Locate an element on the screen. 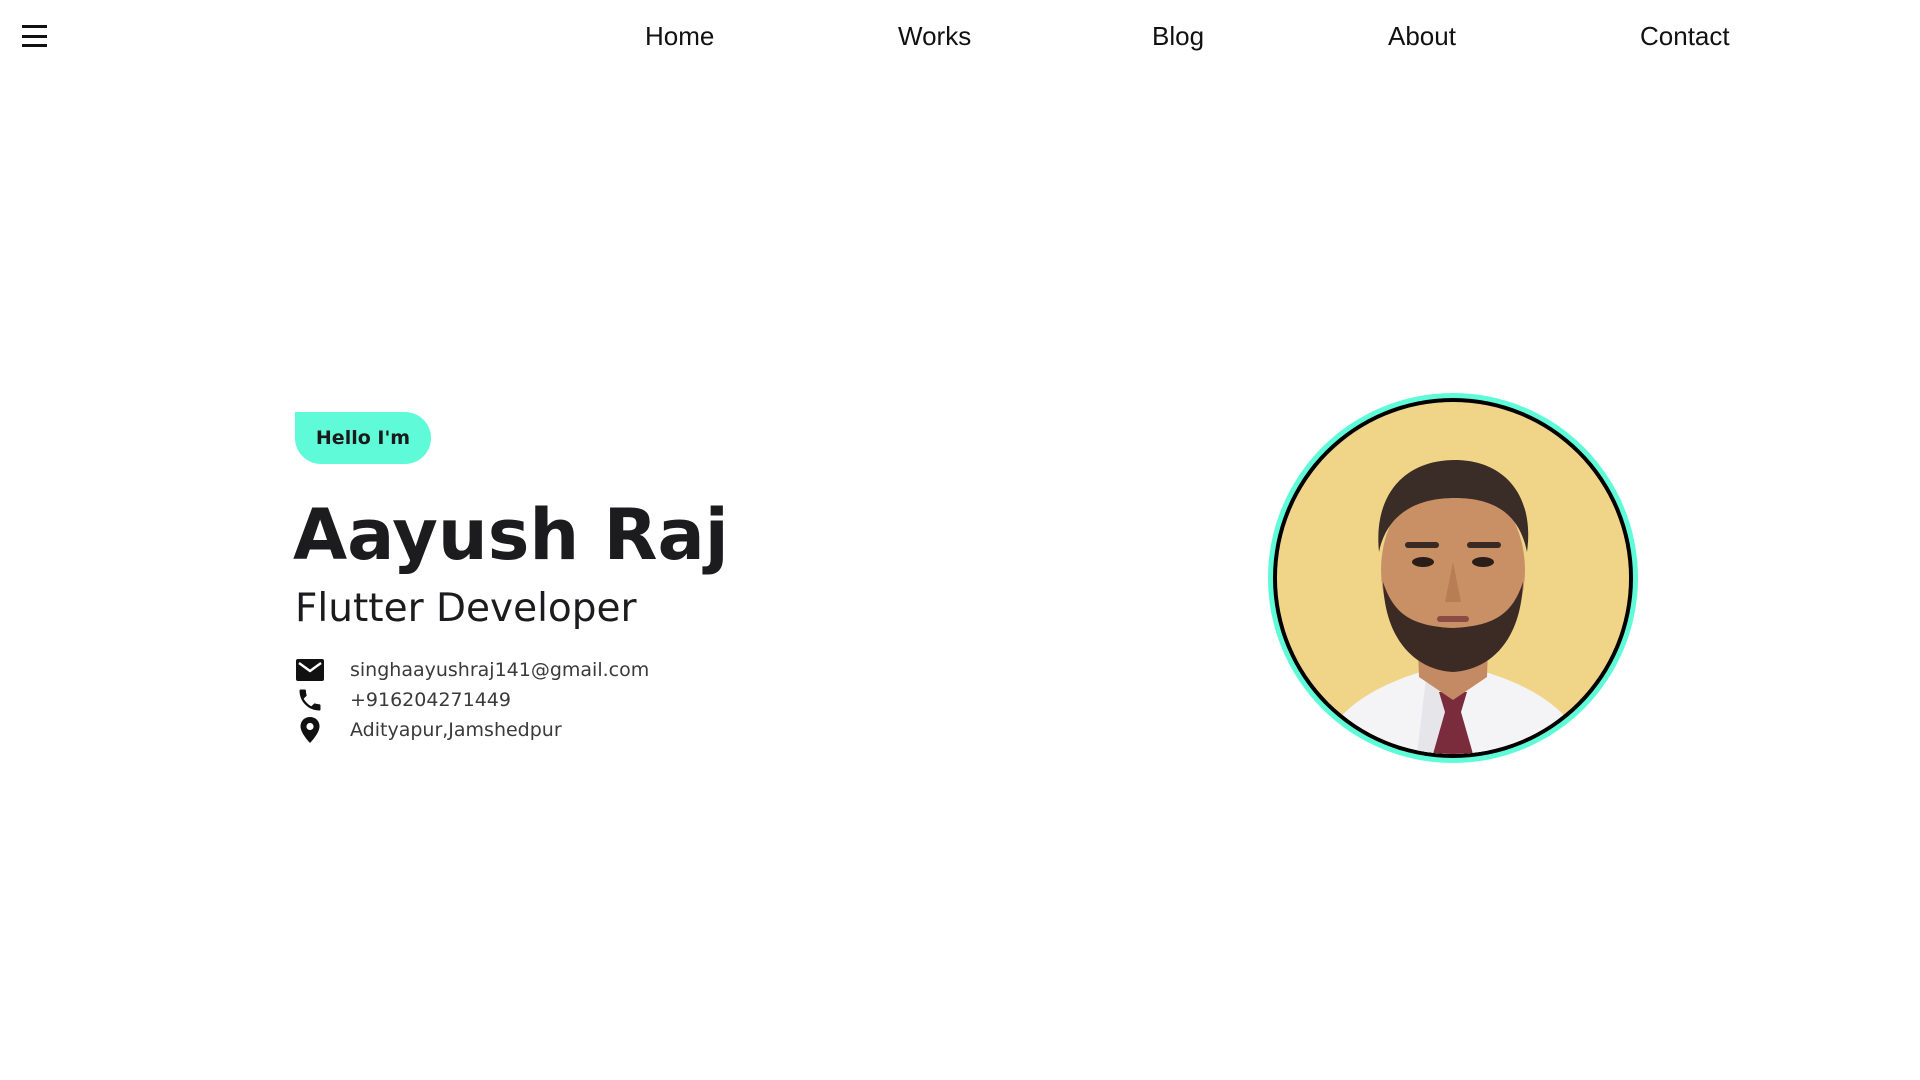 This screenshot has height=1080, width=1920. contact-phone: +916204271449 is located at coordinates (430, 700).